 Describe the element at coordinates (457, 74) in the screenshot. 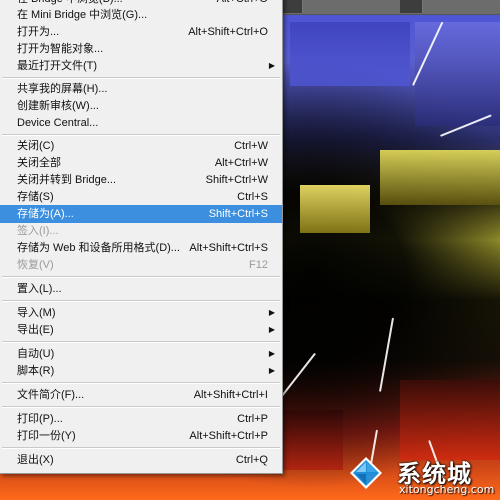

I see `canvas-blue-block-right` at that location.